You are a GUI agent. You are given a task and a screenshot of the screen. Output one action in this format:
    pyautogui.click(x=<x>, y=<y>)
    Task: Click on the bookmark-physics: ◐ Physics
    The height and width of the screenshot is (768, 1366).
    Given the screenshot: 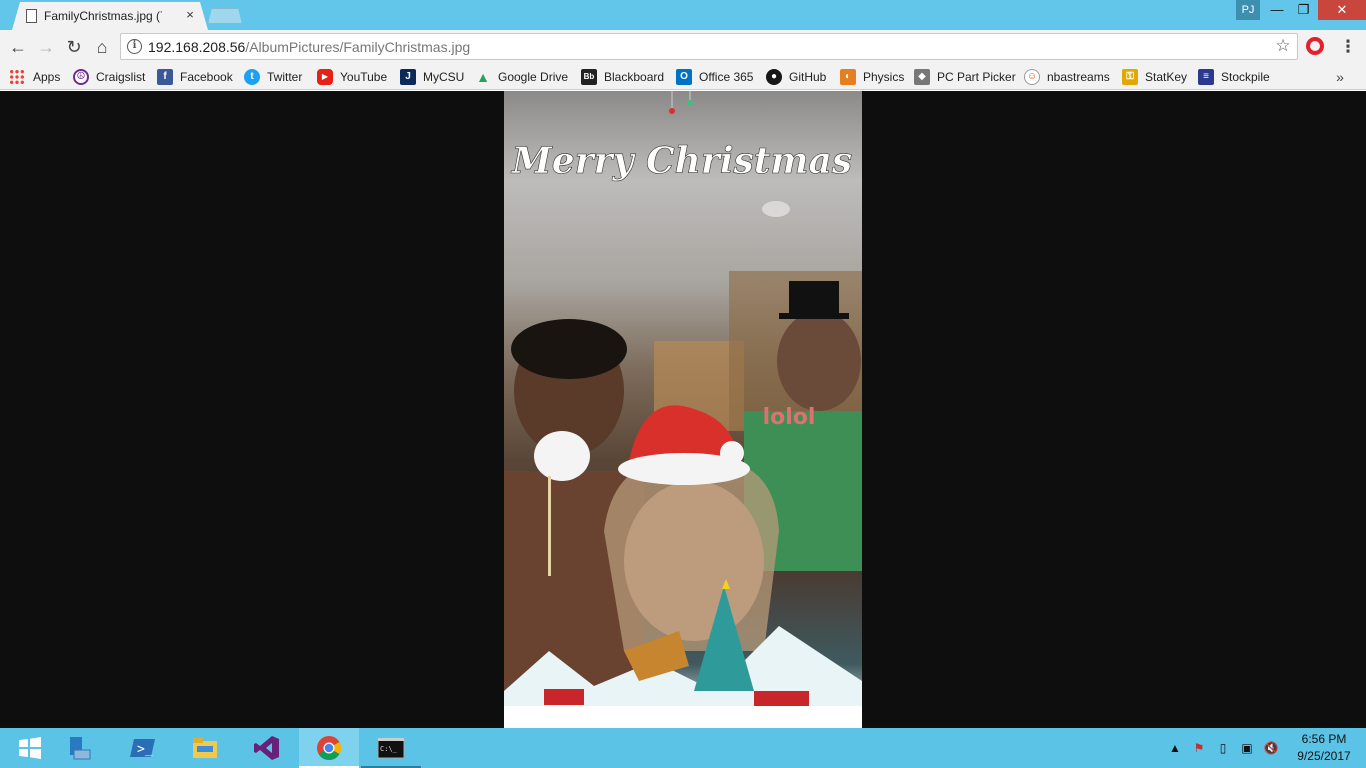 What is the action you would take?
    pyautogui.click(x=872, y=77)
    